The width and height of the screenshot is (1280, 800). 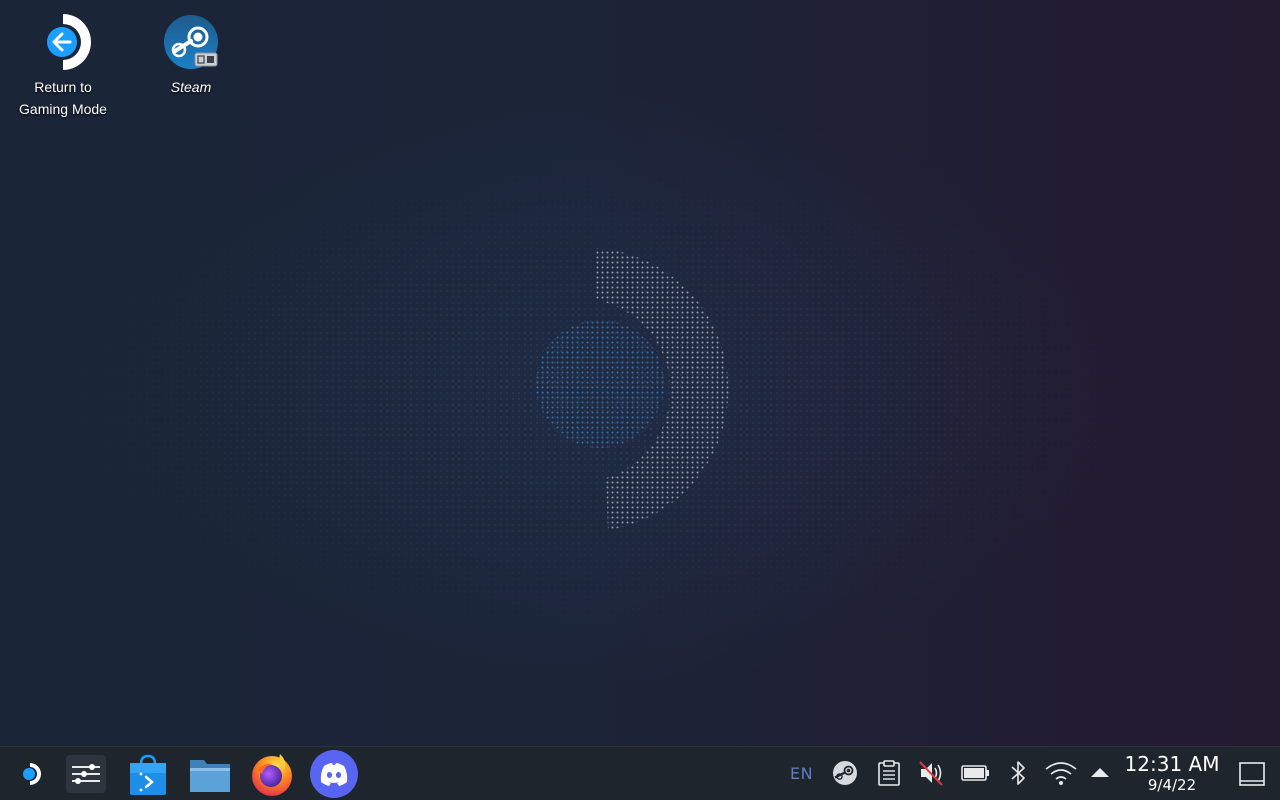 What do you see at coordinates (63, 98) in the screenshot?
I see `desktop-icon-label: Return to Gaming Mode` at bounding box center [63, 98].